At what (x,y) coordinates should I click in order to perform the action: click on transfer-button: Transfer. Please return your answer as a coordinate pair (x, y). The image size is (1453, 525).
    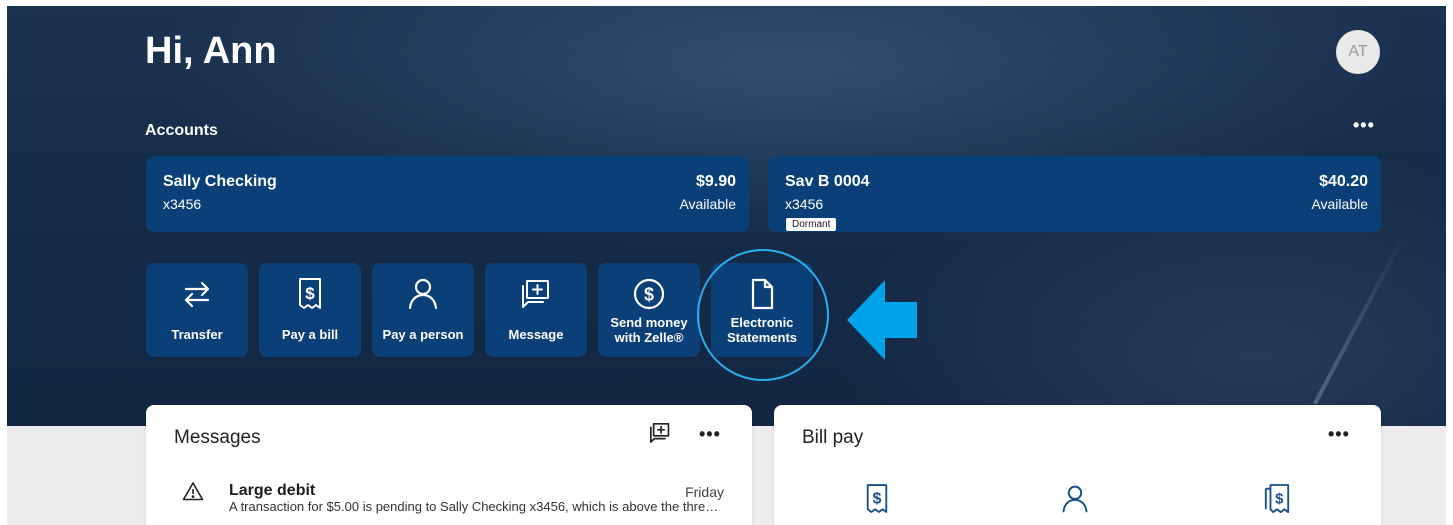
    Looking at the image, I should click on (197, 310).